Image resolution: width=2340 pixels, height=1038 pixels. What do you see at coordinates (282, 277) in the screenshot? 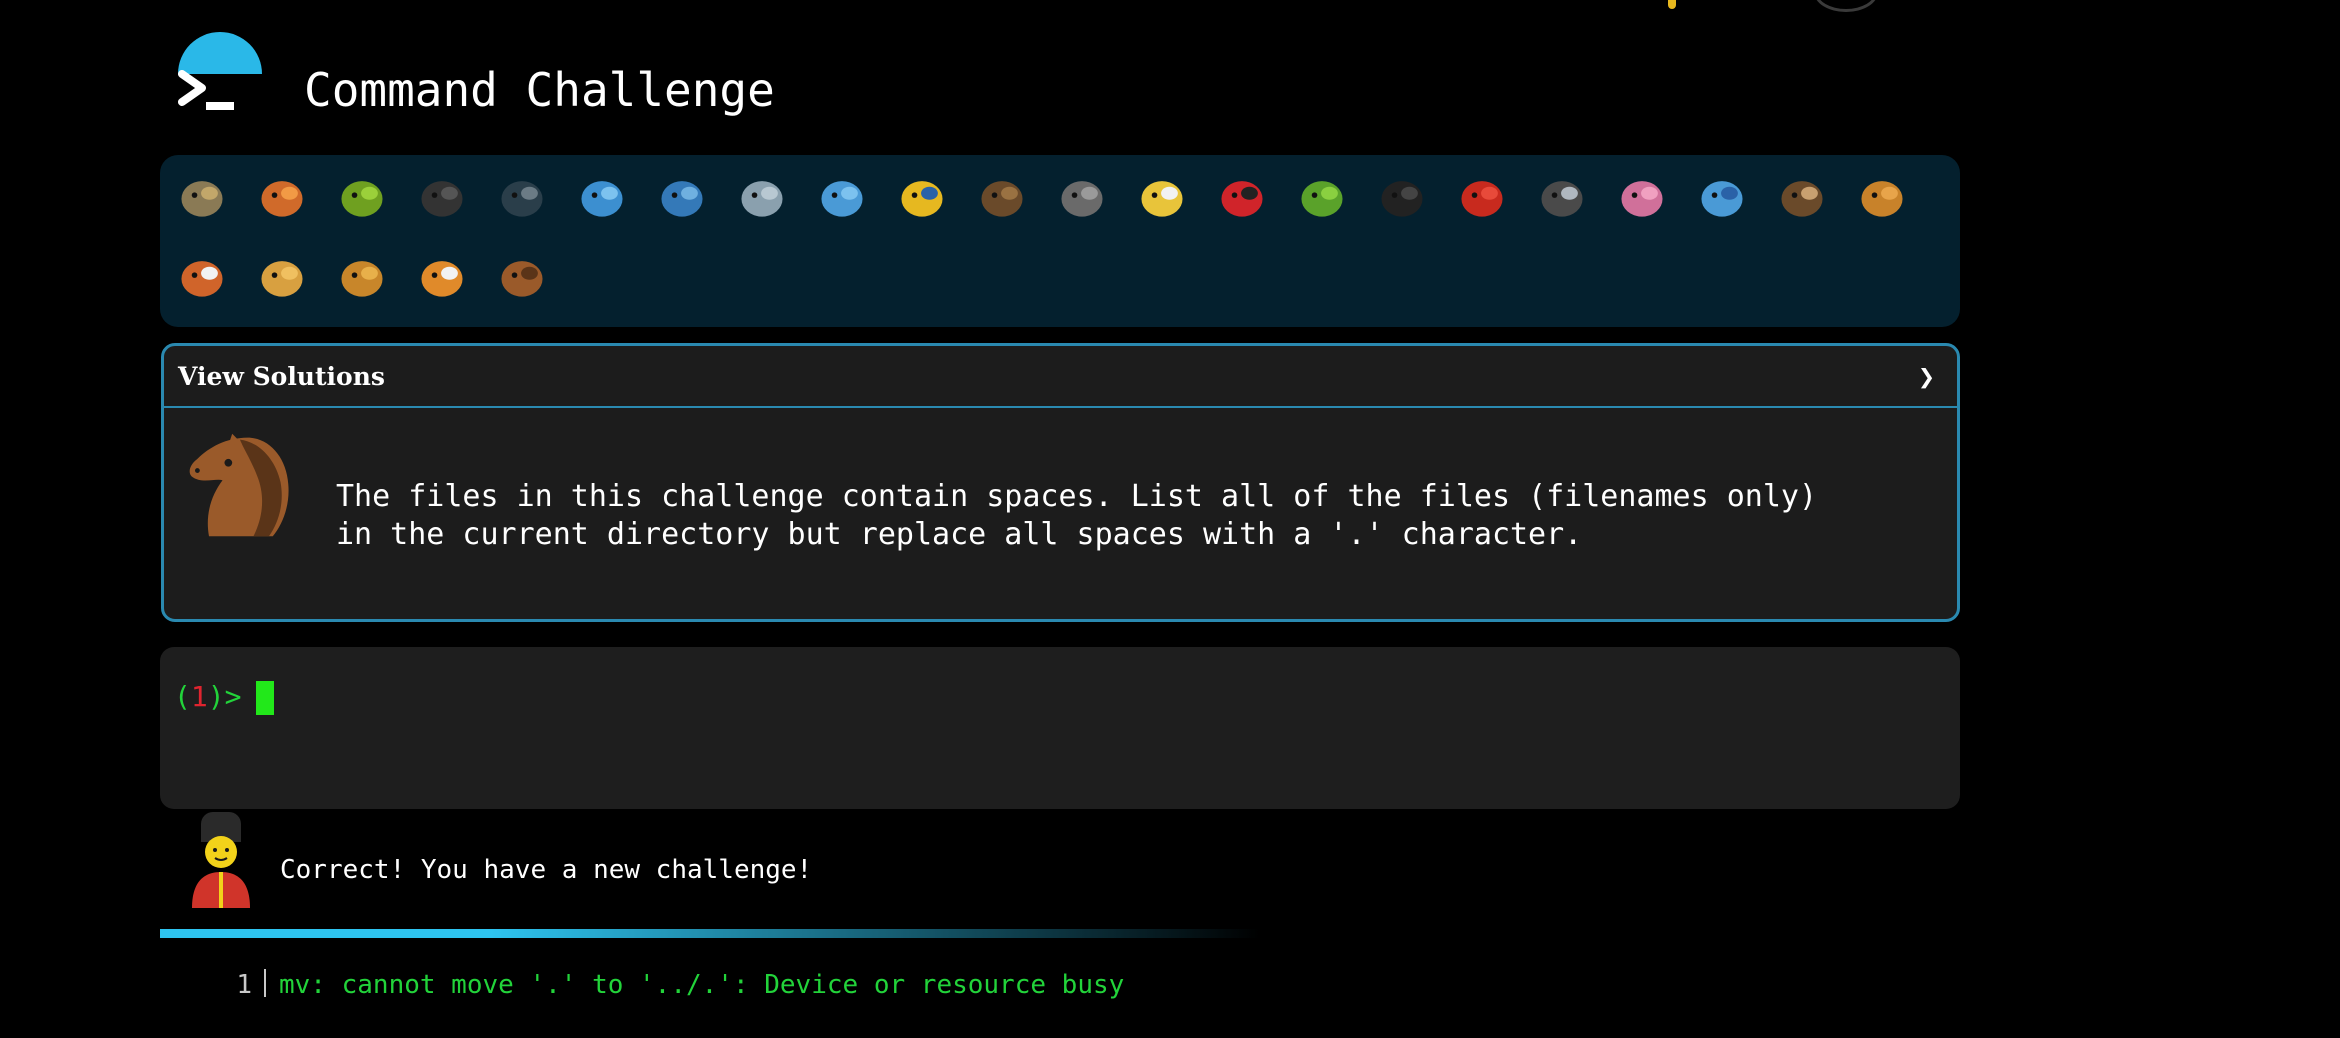
I see `cat-icon` at bounding box center [282, 277].